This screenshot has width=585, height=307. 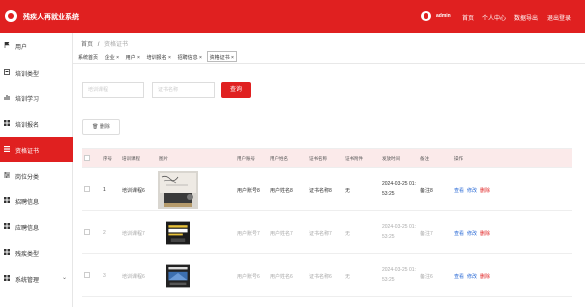 I want to click on col-image: 图片, so click(x=163, y=158).